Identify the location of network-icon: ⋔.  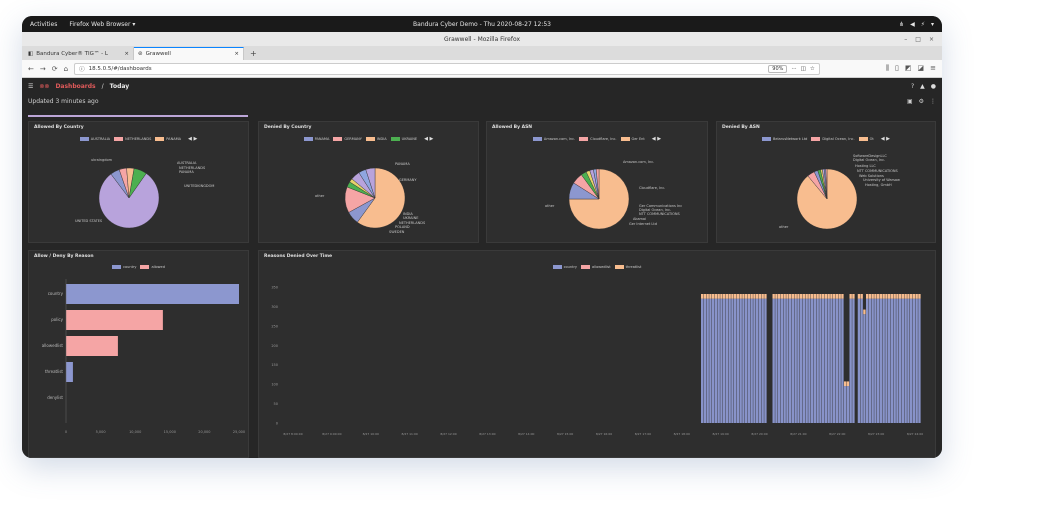
(901, 24).